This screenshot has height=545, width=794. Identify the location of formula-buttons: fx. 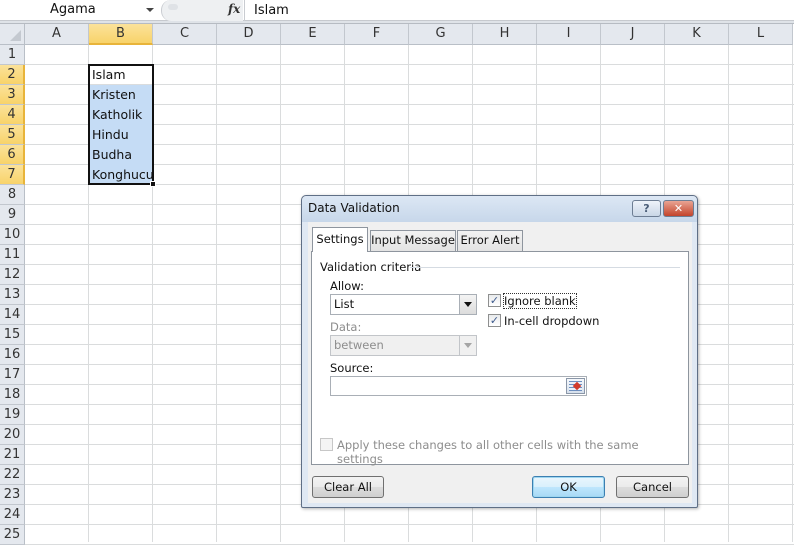
(202, 10).